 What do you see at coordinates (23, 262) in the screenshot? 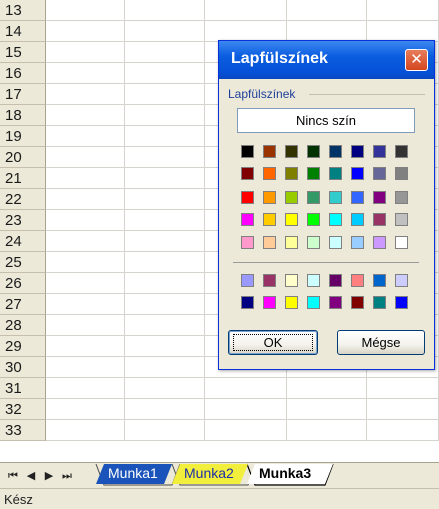
I see `row-header: 25` at bounding box center [23, 262].